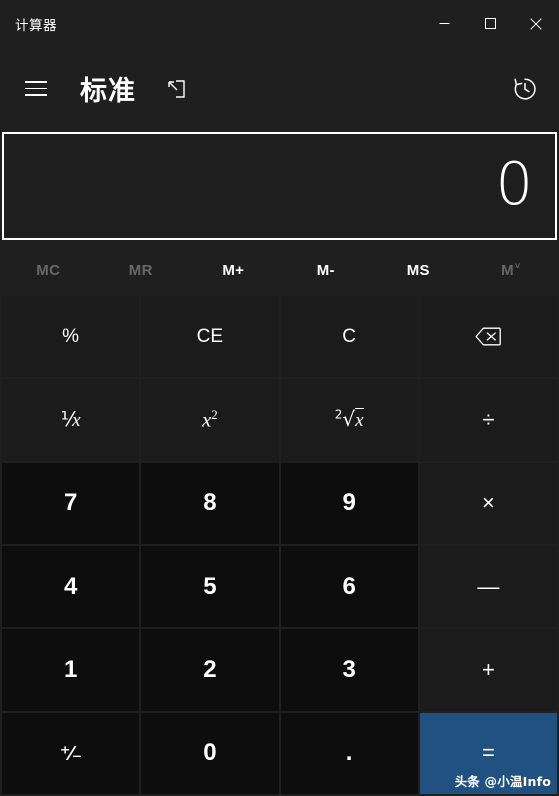 The image size is (559, 796). I want to click on digit-0-label: 0, so click(210, 753).